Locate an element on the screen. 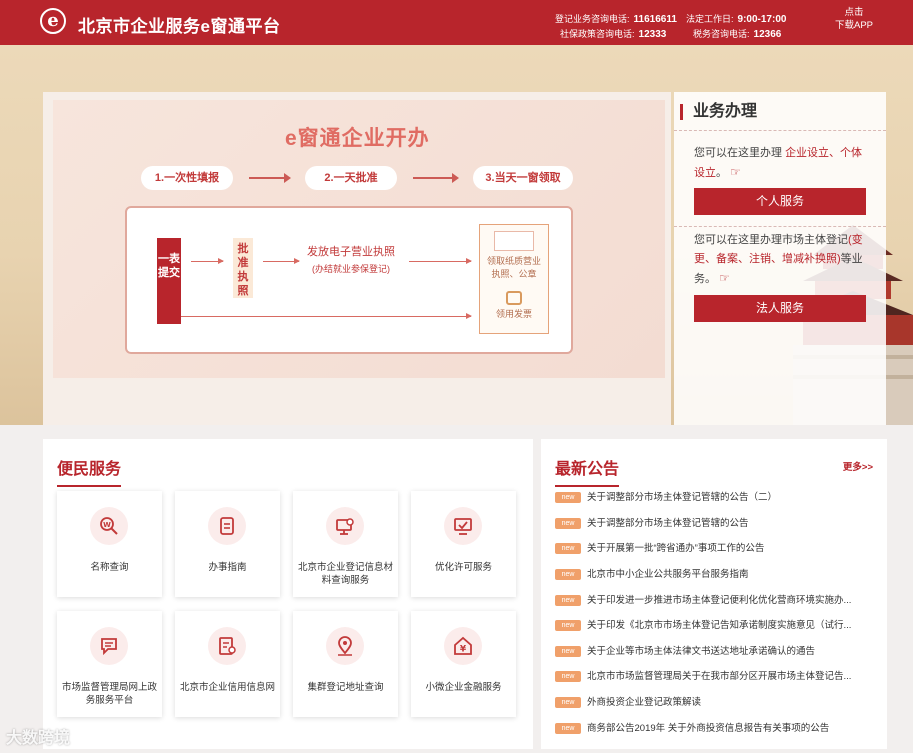  service-tile-registration-query: 北京市企业登记信息材料查询服务 is located at coordinates (345, 544).